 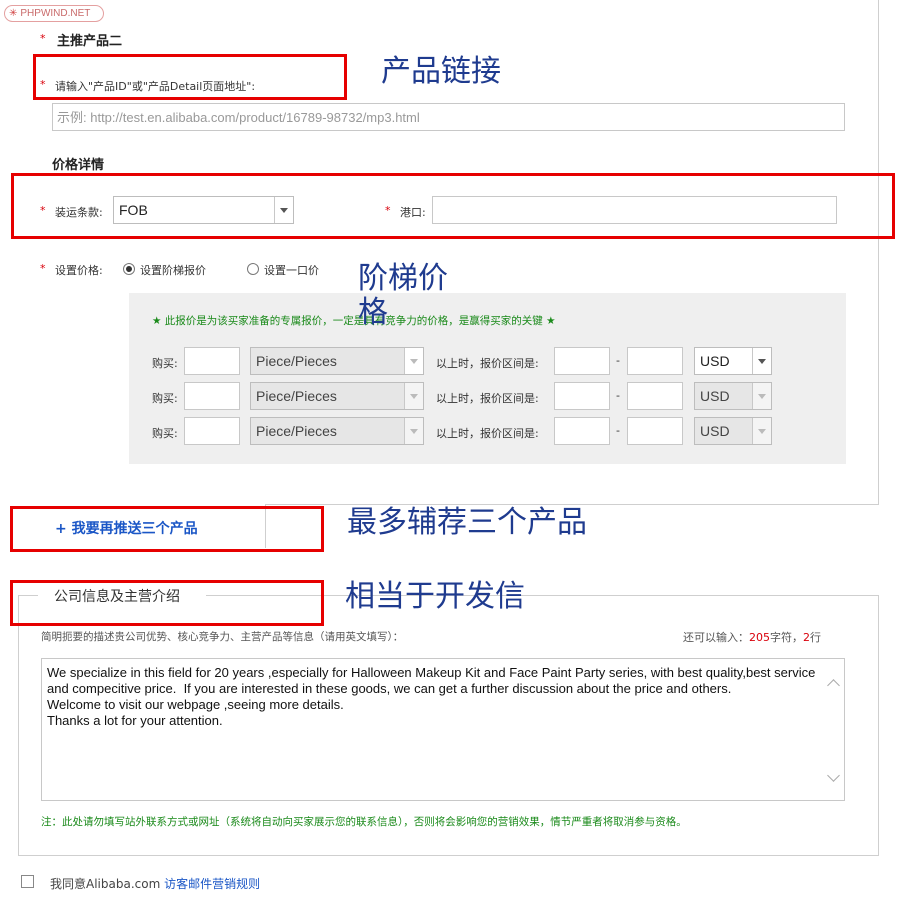 What do you see at coordinates (453, 206) in the screenshot?
I see `annotation-box-shipping` at bounding box center [453, 206].